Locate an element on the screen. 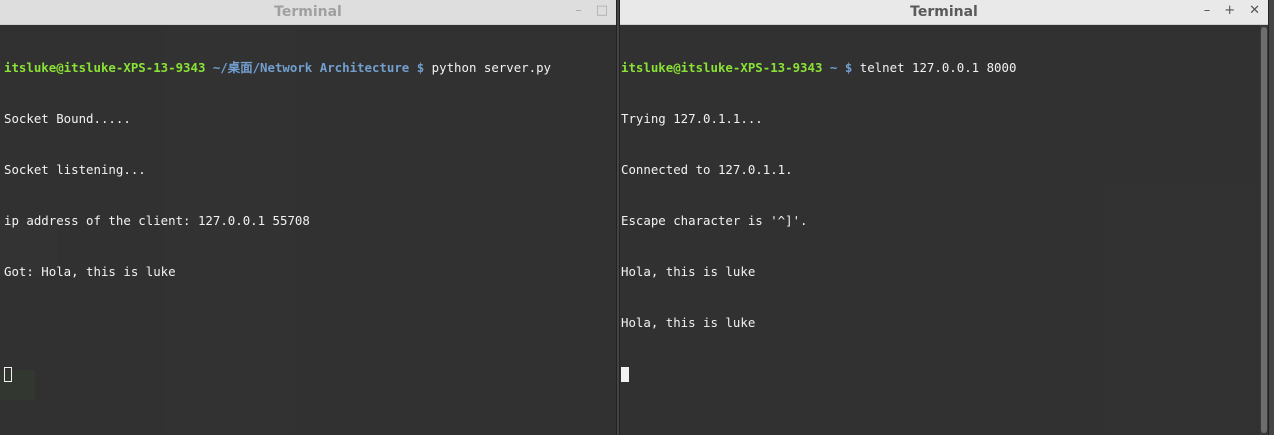 This screenshot has width=1274, height=435. prompt-path: ~/桌面/Network Architecture is located at coordinates (311, 67).